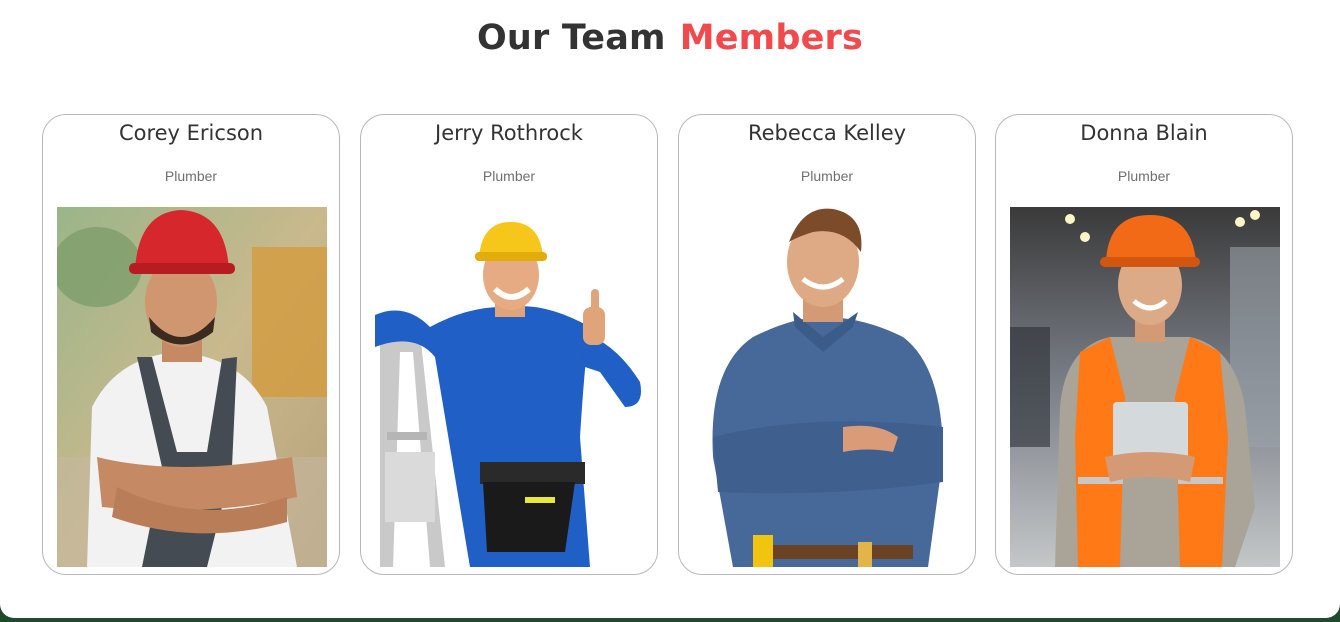  I want to click on worker-red-helmet-photo, so click(192, 387).